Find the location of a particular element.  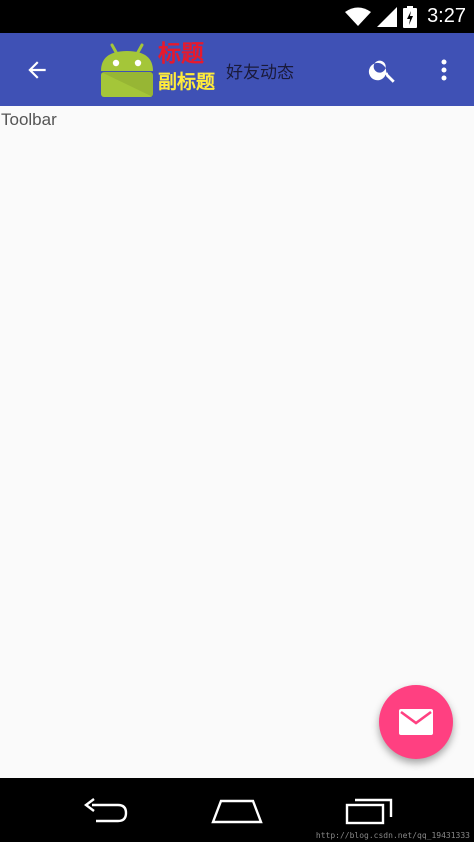

floating-action-button is located at coordinates (416, 722).